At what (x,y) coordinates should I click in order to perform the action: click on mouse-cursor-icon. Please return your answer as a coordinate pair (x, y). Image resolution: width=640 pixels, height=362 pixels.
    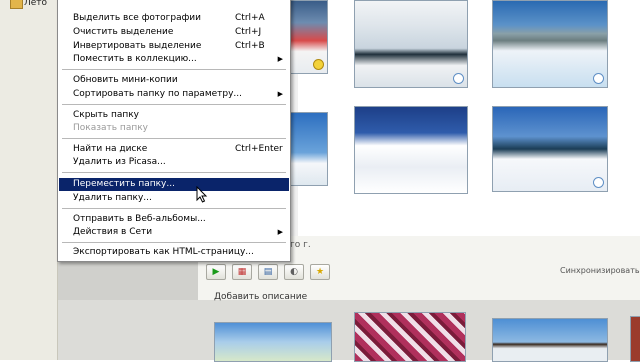
    Looking at the image, I should click on (202, 194).